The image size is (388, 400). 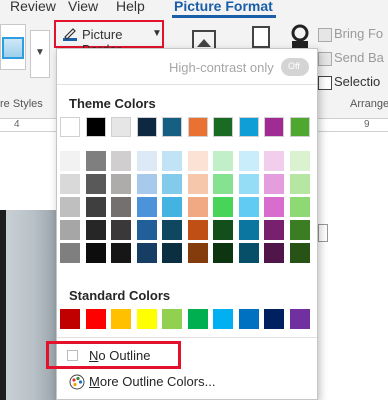 I want to click on picture-style-thumbnail, so click(x=13, y=47).